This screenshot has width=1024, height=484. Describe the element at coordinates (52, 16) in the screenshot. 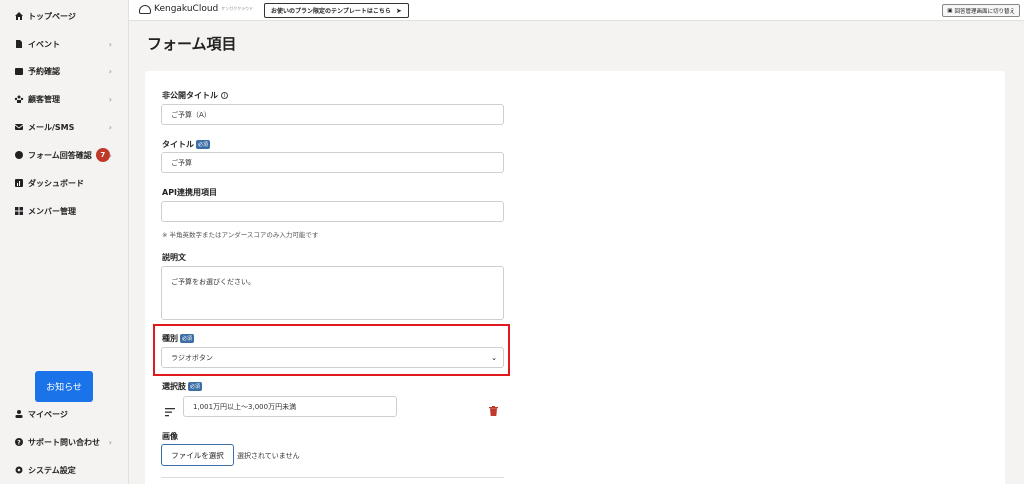

I see `sidebar-item-label: トップページ` at that location.